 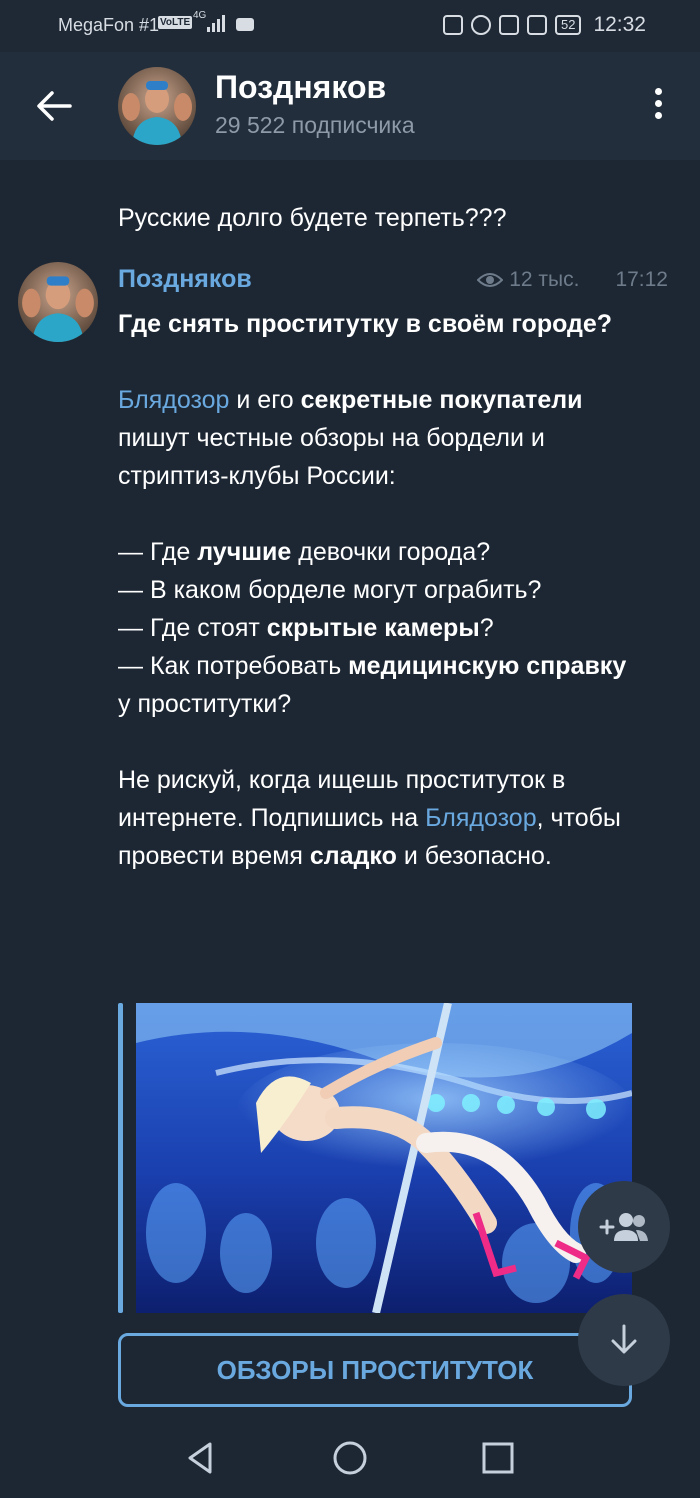 What do you see at coordinates (373, 628) in the screenshot?
I see `bold-span: скрытые камеры` at bounding box center [373, 628].